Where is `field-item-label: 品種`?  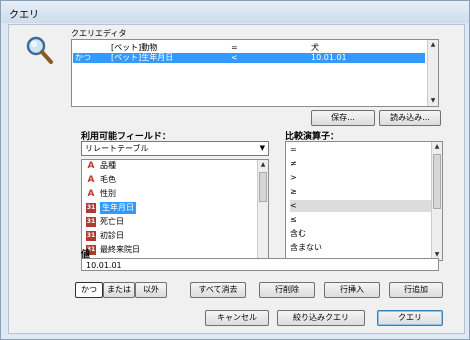 field-item-label: 品種 is located at coordinates (108, 165).